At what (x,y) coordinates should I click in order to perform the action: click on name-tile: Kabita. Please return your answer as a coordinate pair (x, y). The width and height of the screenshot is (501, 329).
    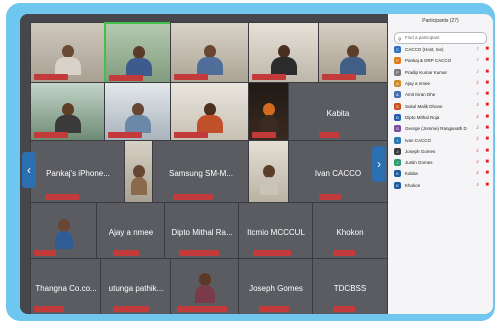
    Looking at the image, I should click on (338, 112).